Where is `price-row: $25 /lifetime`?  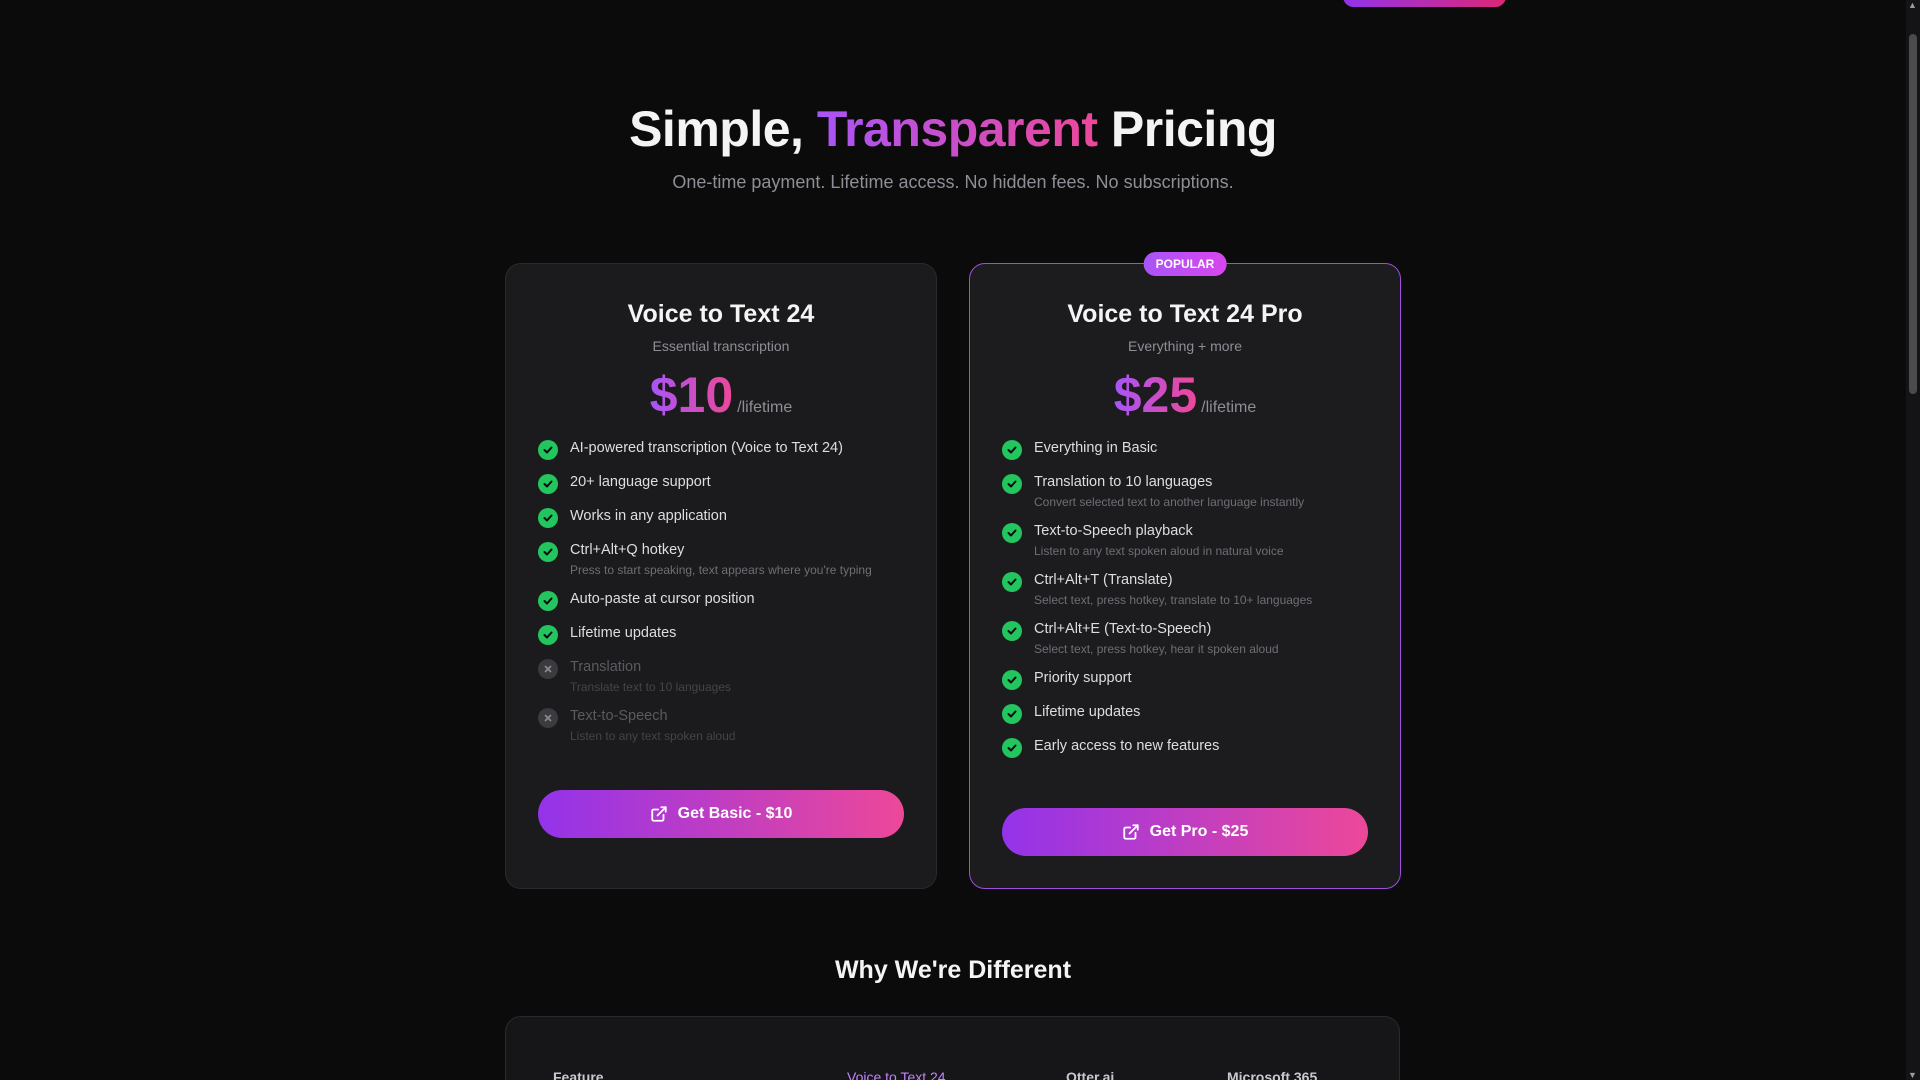
price-row: $25 /lifetime is located at coordinates (1185, 395).